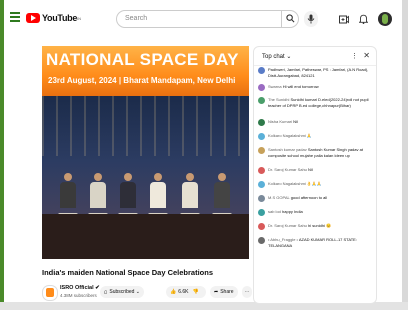  Describe the element at coordinates (33, 18) in the screenshot. I see `youtube-play-icon` at that location.